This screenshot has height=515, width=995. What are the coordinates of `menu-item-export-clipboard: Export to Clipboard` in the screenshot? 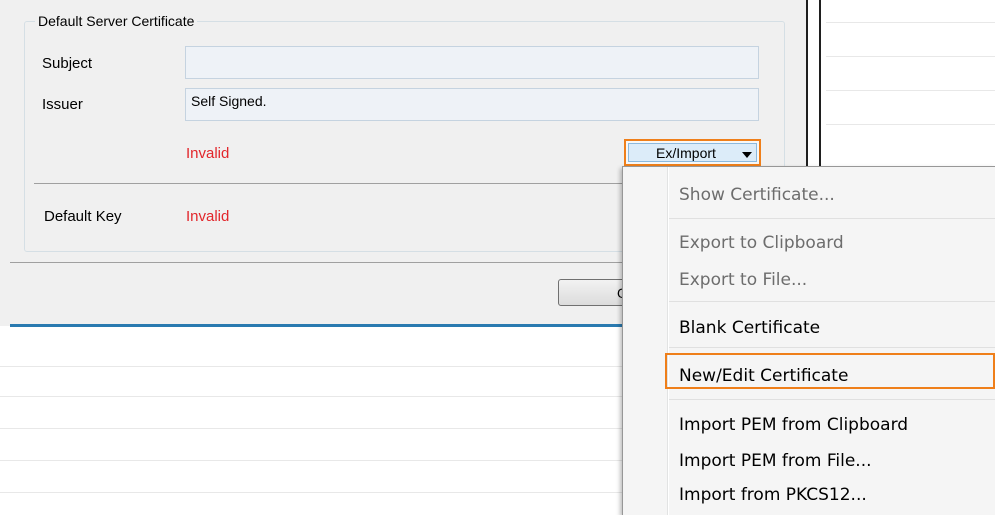 It's located at (761, 243).